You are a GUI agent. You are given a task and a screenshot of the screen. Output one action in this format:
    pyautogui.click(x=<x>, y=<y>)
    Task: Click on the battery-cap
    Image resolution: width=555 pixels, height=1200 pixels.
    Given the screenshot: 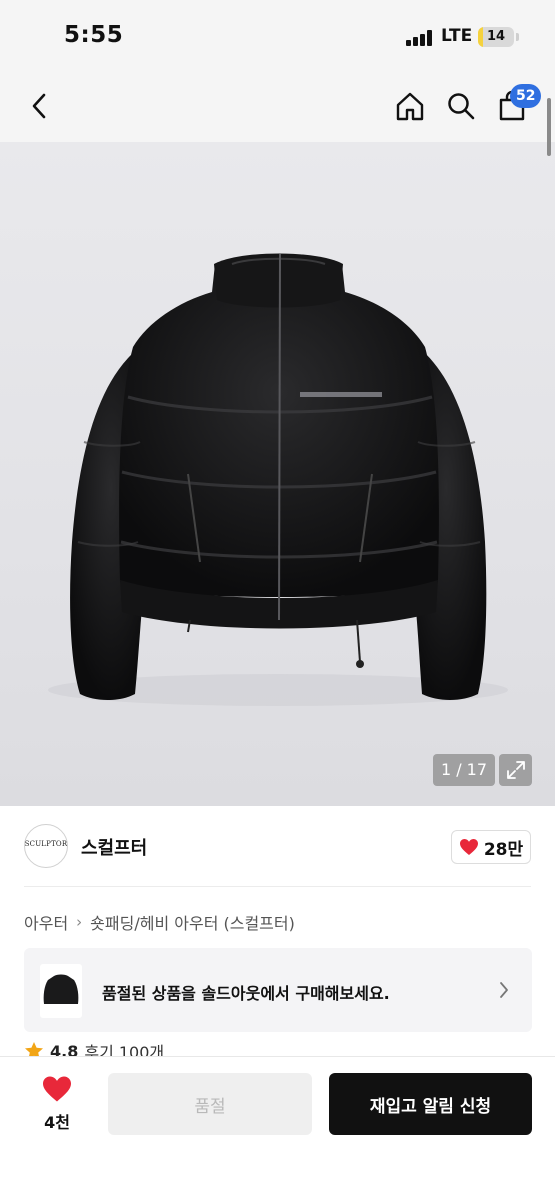 What is the action you would take?
    pyautogui.click(x=517, y=37)
    